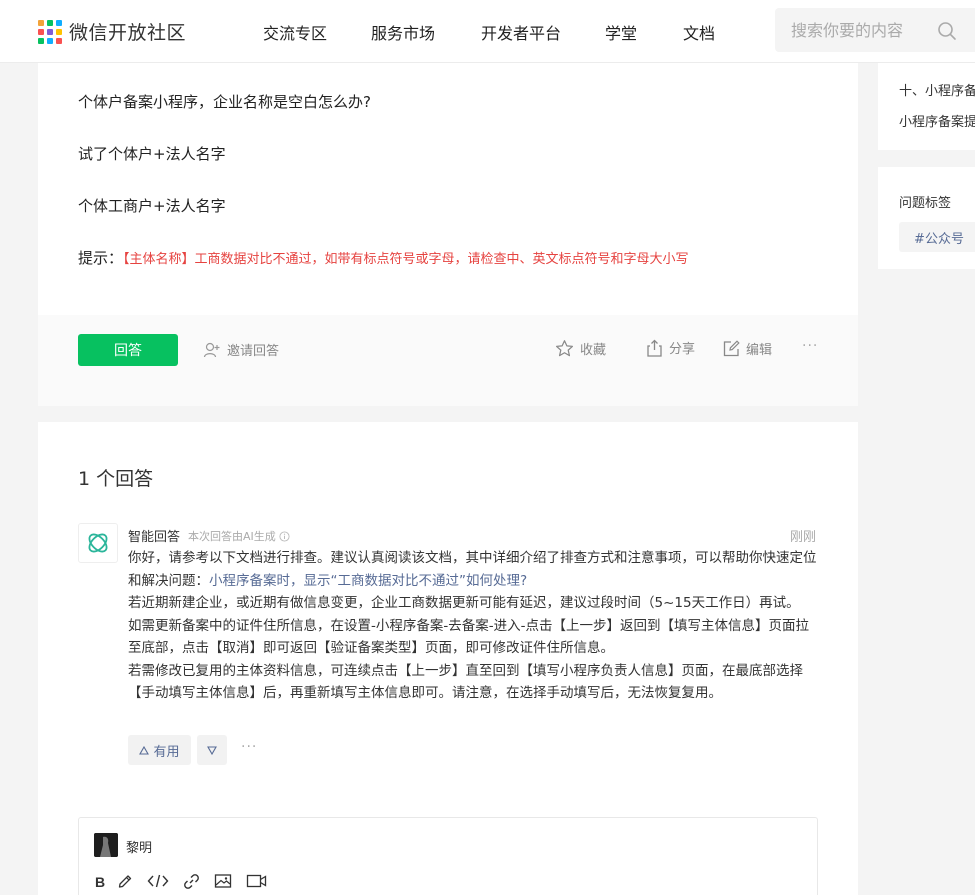 This screenshot has height=895, width=975. I want to click on pen-icon, so click(125, 881).